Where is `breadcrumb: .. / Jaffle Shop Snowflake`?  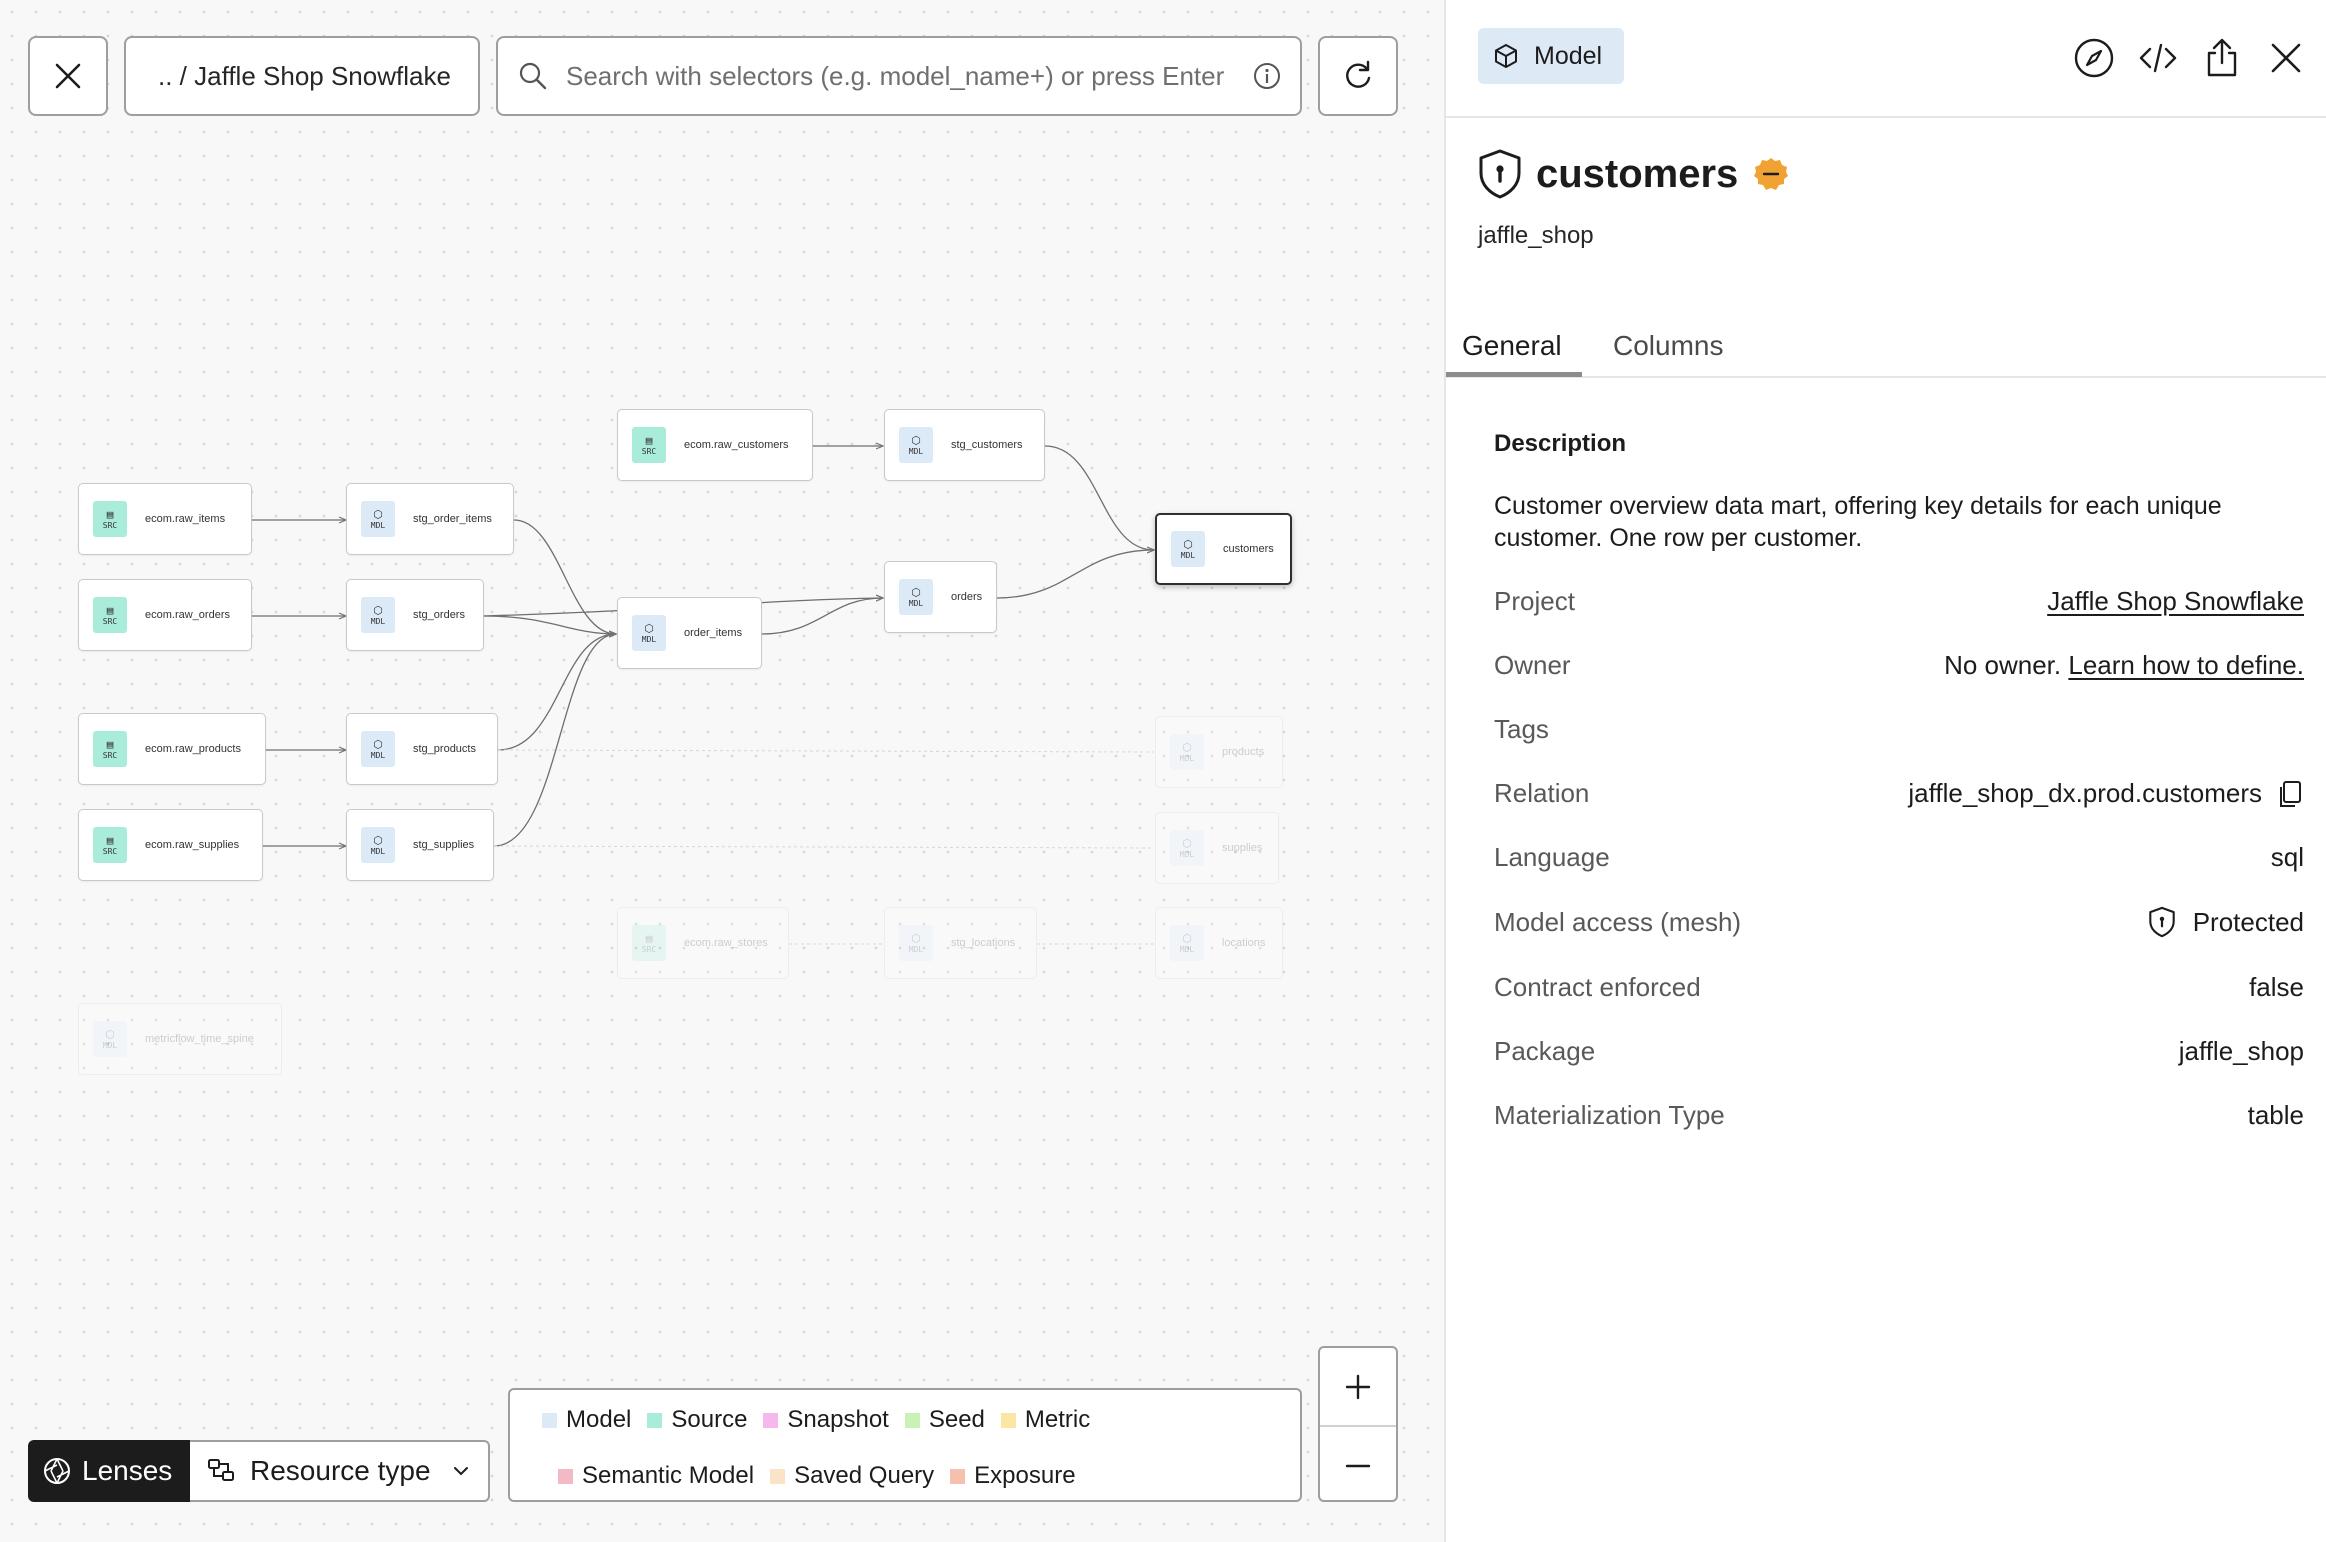 breadcrumb: .. / Jaffle Shop Snowflake is located at coordinates (302, 76).